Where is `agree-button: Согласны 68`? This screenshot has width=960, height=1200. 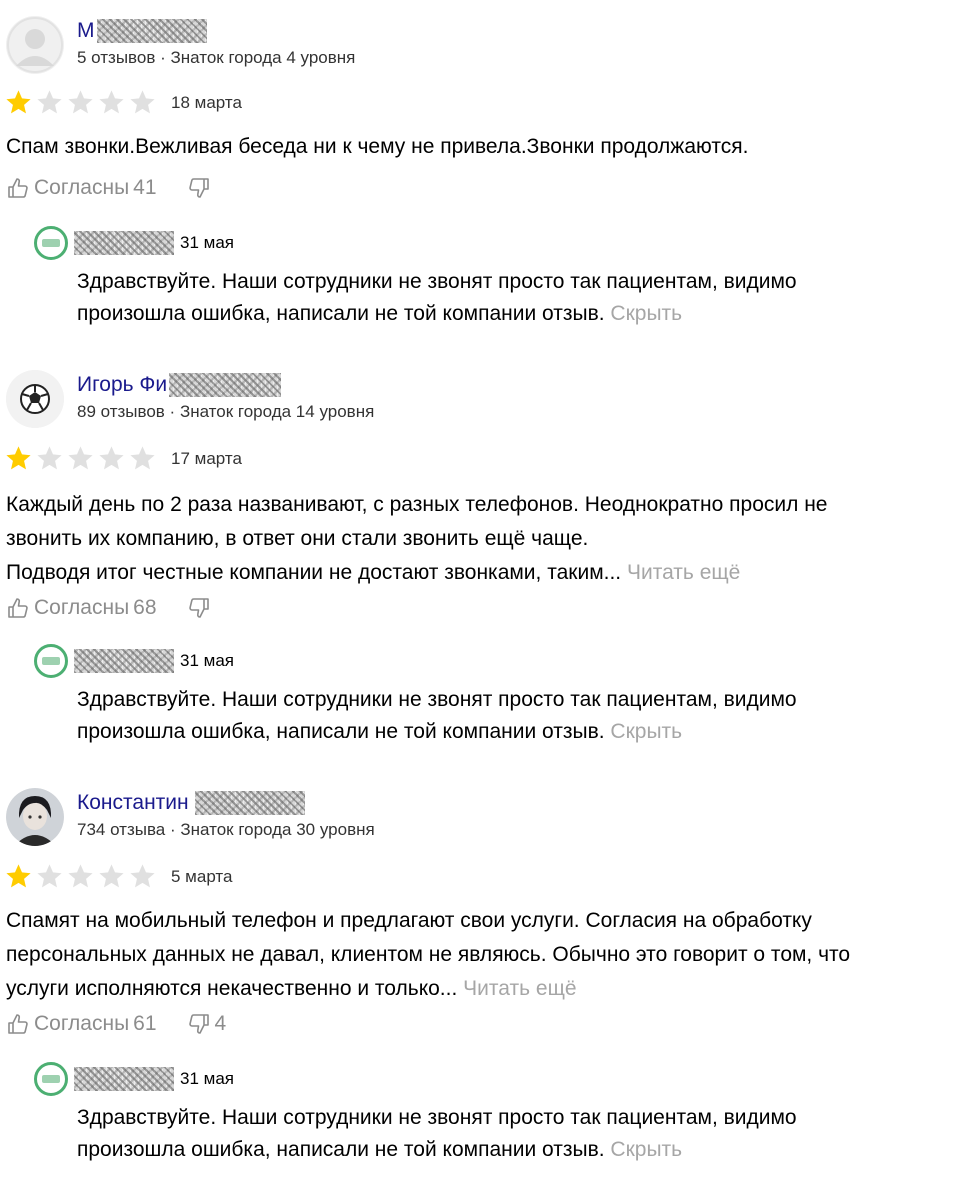 agree-button: Согласны 68 is located at coordinates (81, 608).